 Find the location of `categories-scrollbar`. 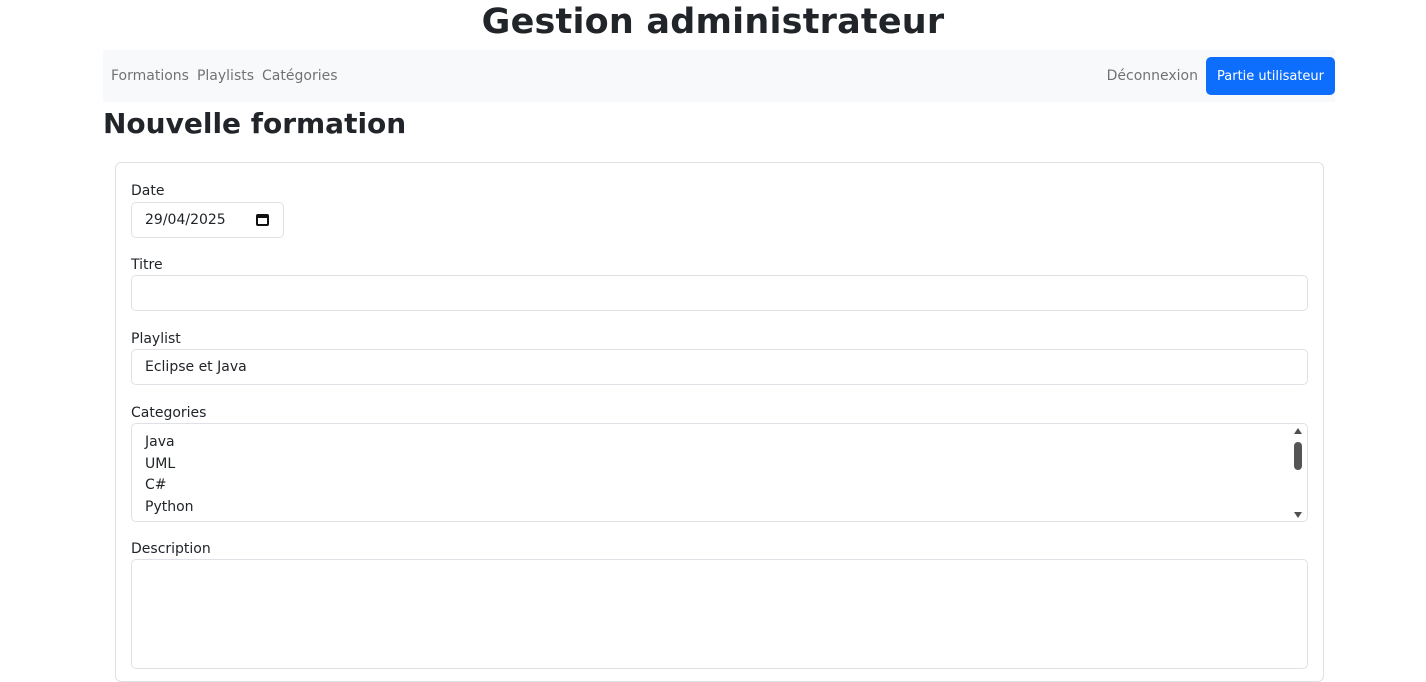

categories-scrollbar is located at coordinates (1298, 473).